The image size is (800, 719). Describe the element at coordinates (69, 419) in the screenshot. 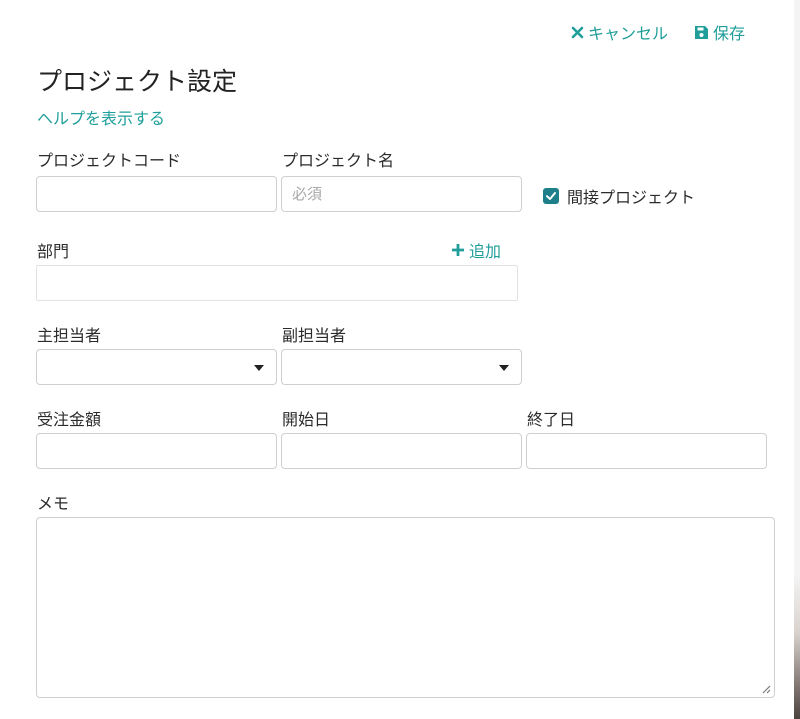

I see `order-amount-label: 受注金額` at that location.